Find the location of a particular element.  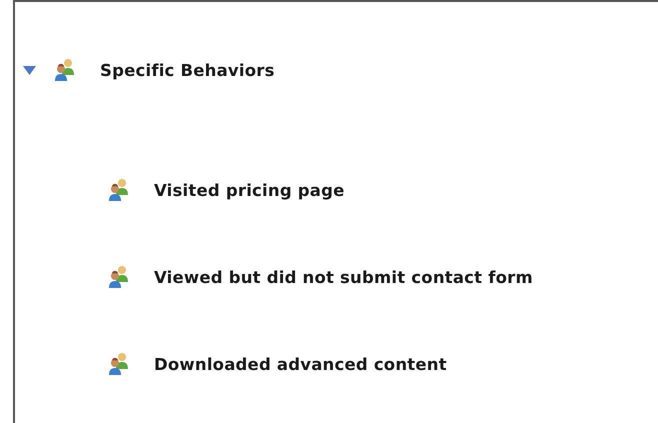

expand-arrow-icon is located at coordinates (29, 70).